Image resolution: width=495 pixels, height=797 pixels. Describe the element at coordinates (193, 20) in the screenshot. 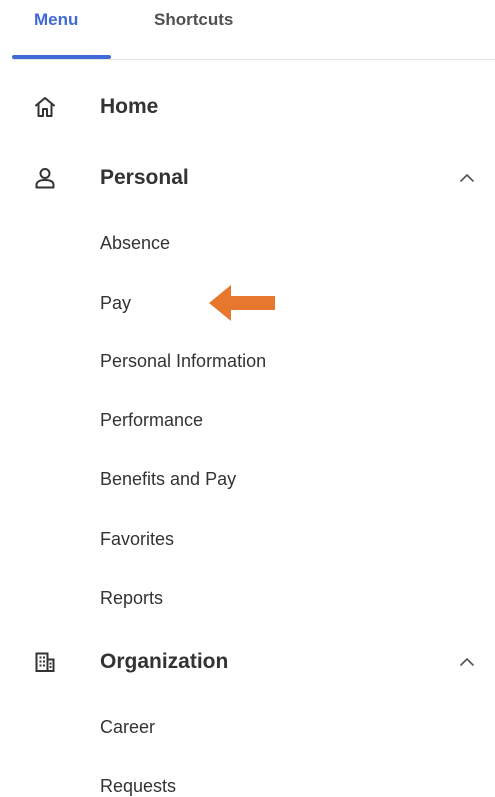

I see `tab-shortcuts: Shortcuts` at that location.